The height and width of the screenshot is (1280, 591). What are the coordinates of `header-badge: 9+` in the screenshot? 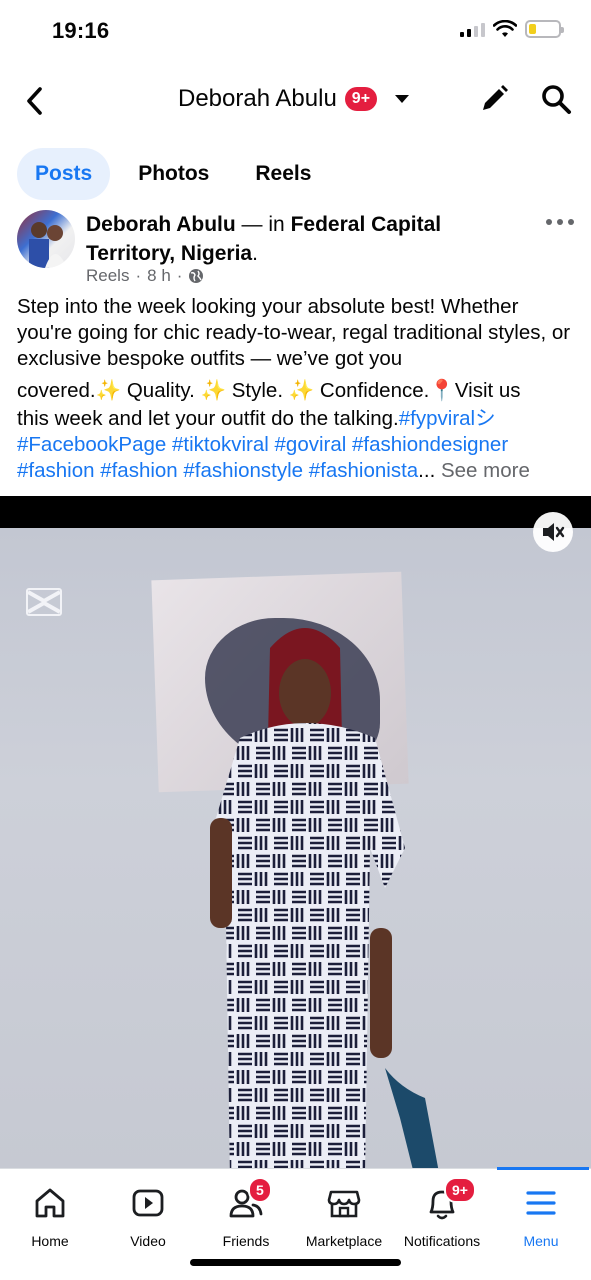 It's located at (361, 99).